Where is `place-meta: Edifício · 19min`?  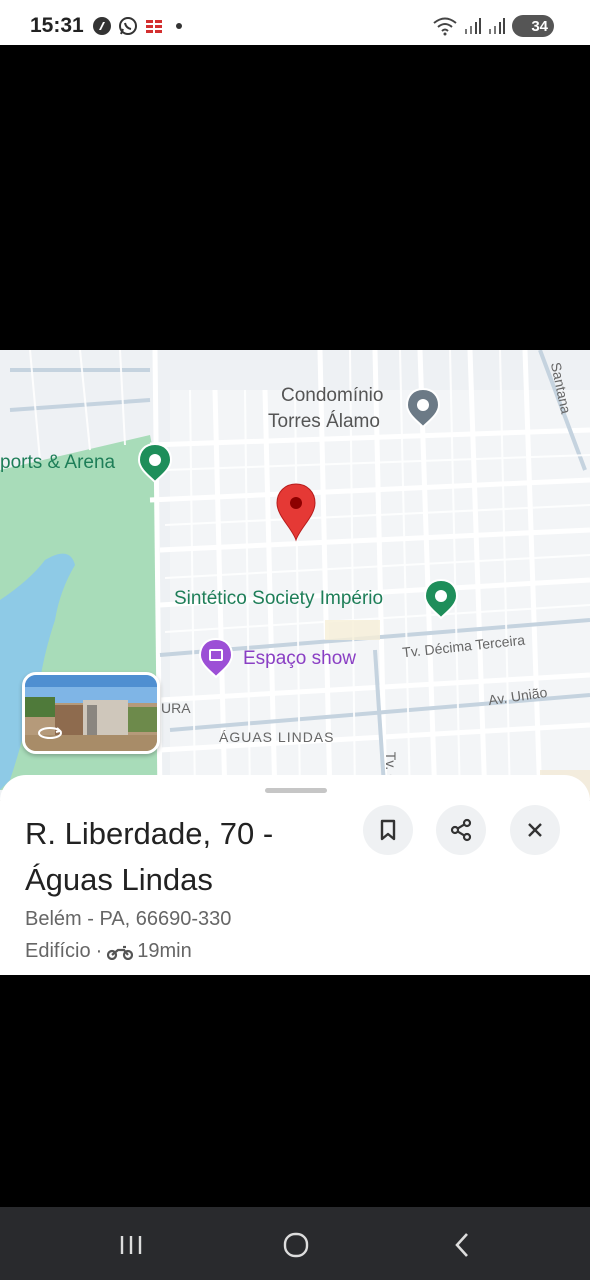
place-meta: Edifício · 19min is located at coordinates (108, 951).